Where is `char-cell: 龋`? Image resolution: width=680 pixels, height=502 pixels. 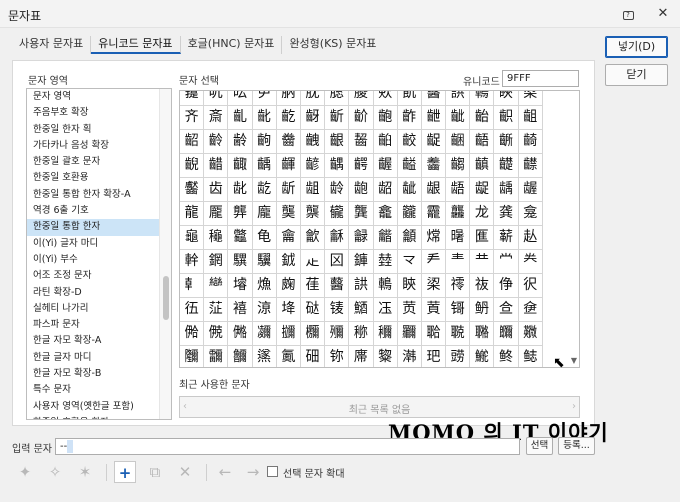 char-cell: 龋 is located at coordinates (506, 190).